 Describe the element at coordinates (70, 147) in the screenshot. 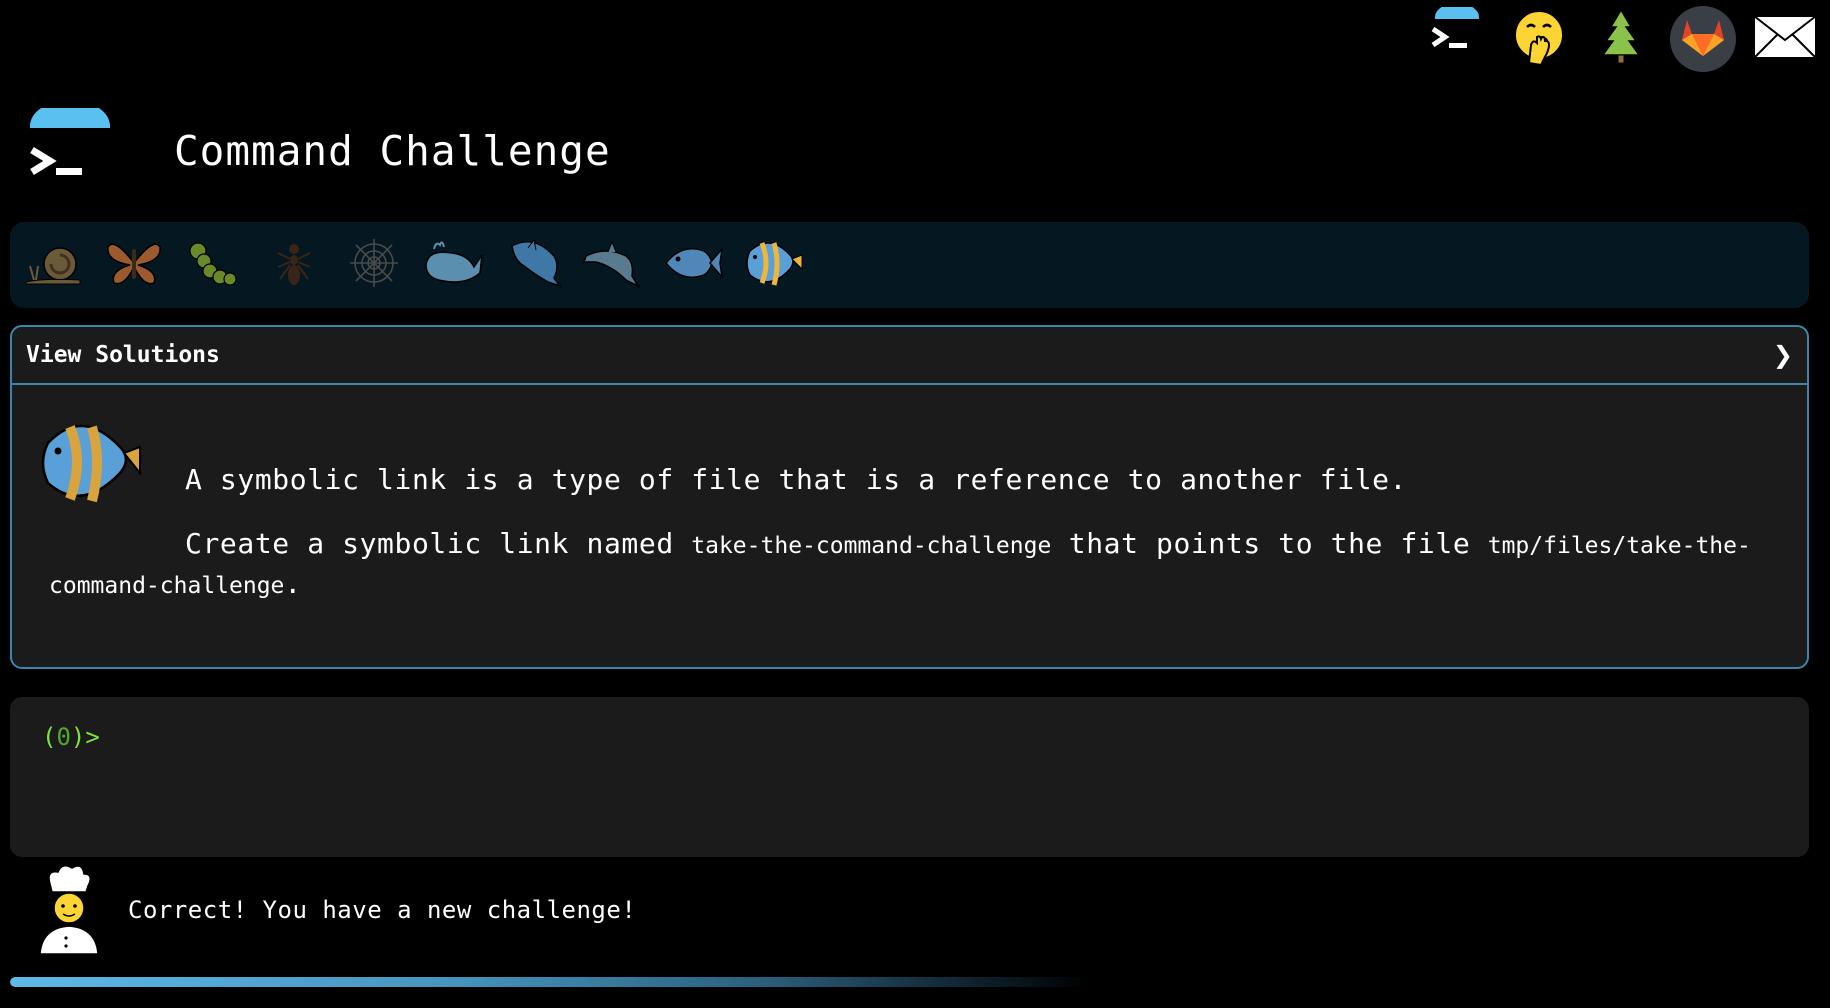

I see `logo-icon` at that location.